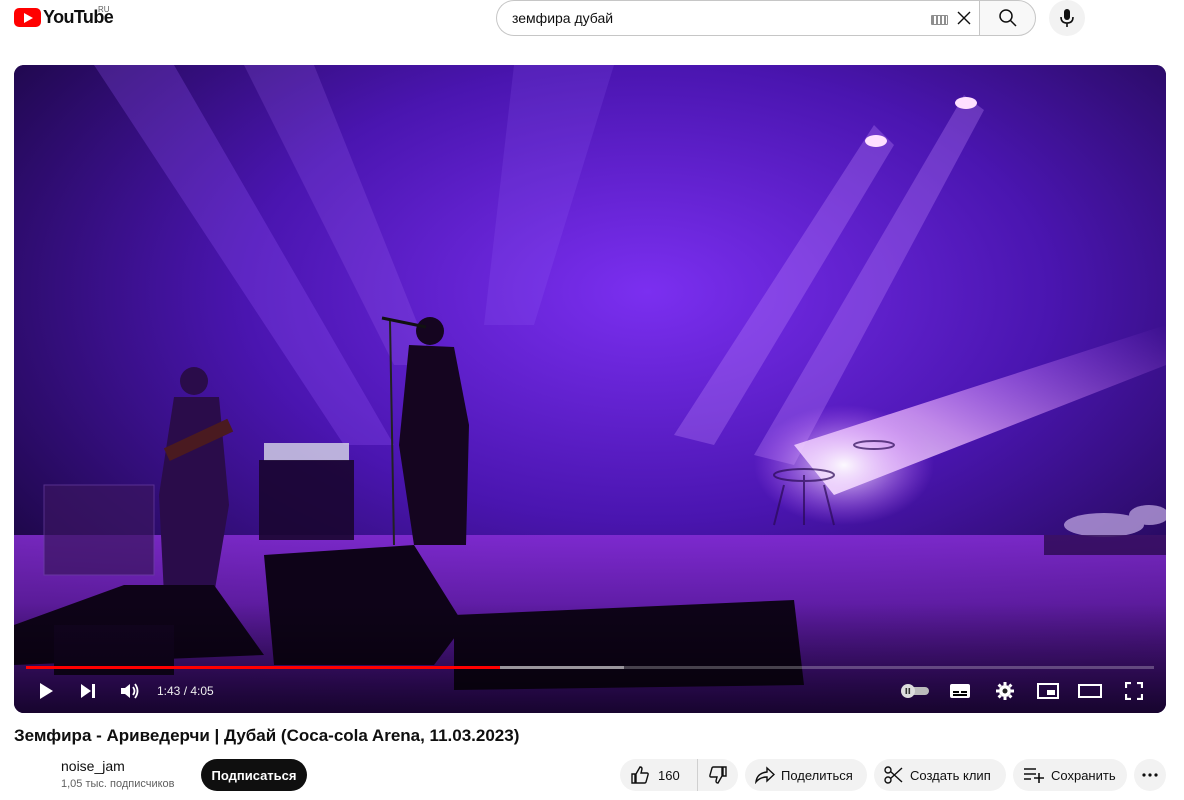  I want to click on region-label: RU, so click(104, 9).